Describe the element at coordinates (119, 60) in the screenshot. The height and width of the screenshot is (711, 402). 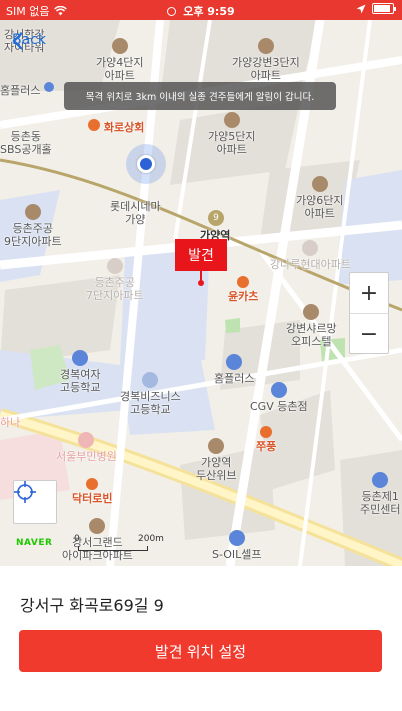
I see `label-gayang4: 가양4단지 아파트` at that location.